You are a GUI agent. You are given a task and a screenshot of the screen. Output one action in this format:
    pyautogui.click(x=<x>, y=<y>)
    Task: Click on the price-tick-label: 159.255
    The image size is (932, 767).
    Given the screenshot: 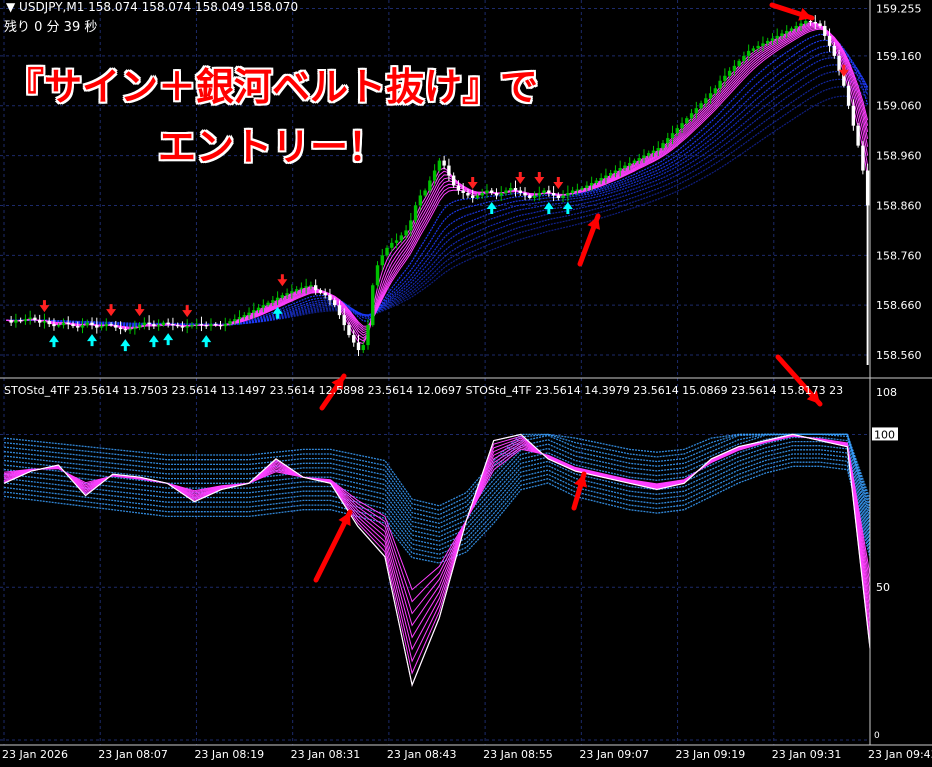 What is the action you would take?
    pyautogui.click(x=899, y=8)
    